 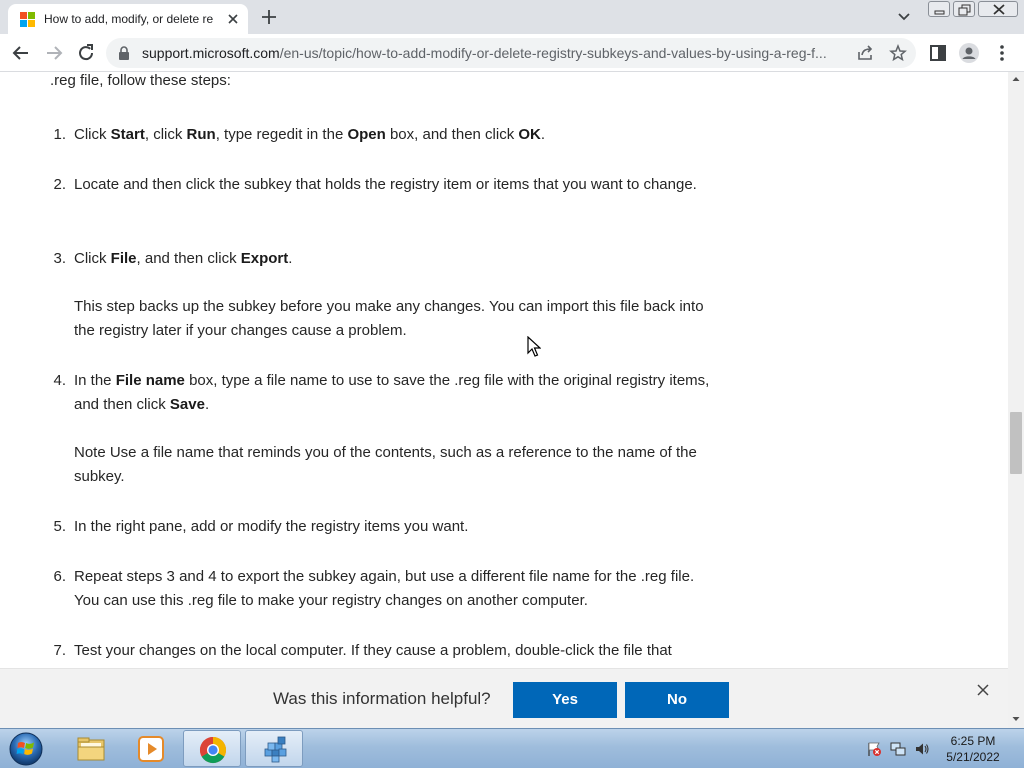 I want to click on no-button: No, so click(x=677, y=700).